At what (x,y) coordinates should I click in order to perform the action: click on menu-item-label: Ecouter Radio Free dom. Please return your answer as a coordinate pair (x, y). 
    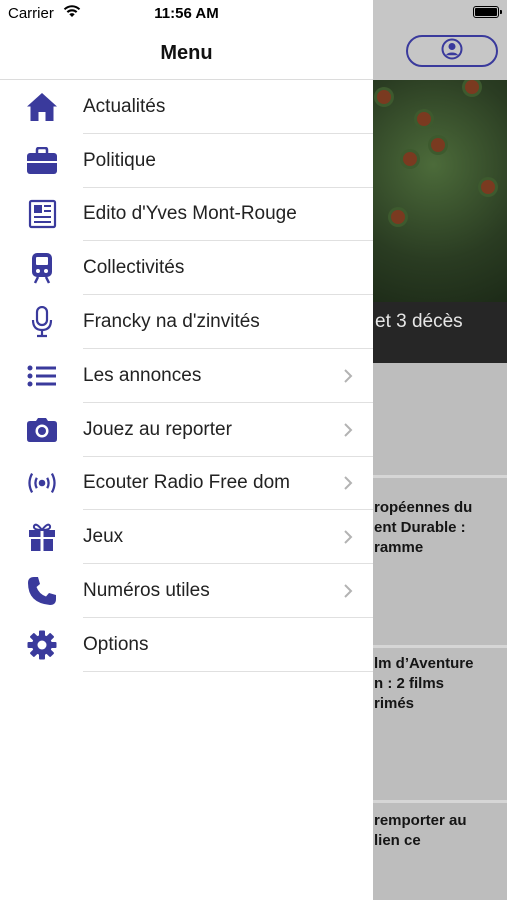
    Looking at the image, I should click on (186, 483).